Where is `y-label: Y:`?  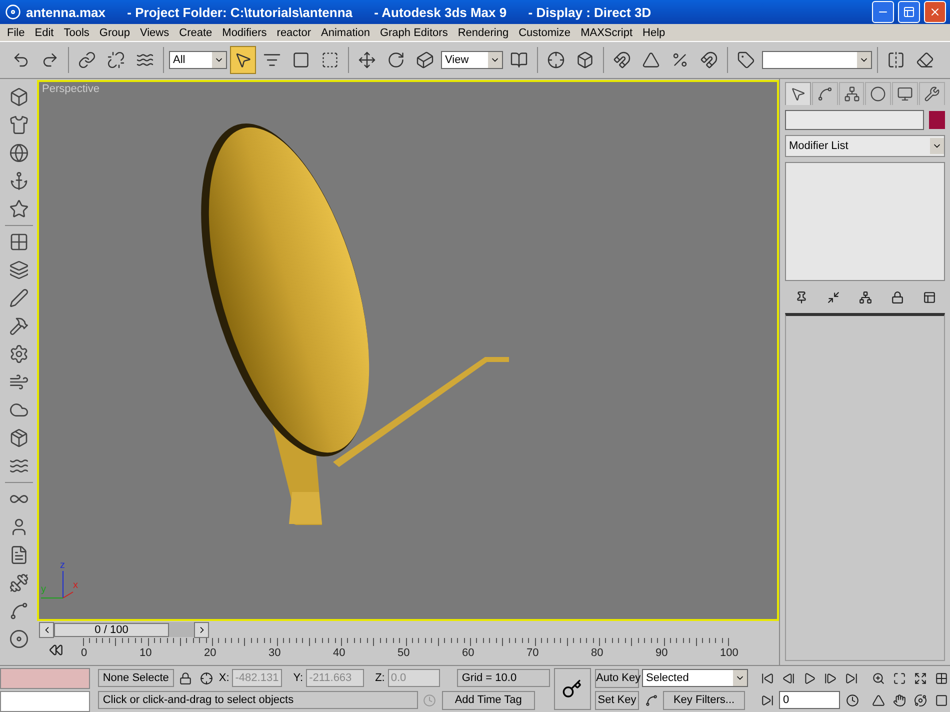 y-label: Y: is located at coordinates (298, 678).